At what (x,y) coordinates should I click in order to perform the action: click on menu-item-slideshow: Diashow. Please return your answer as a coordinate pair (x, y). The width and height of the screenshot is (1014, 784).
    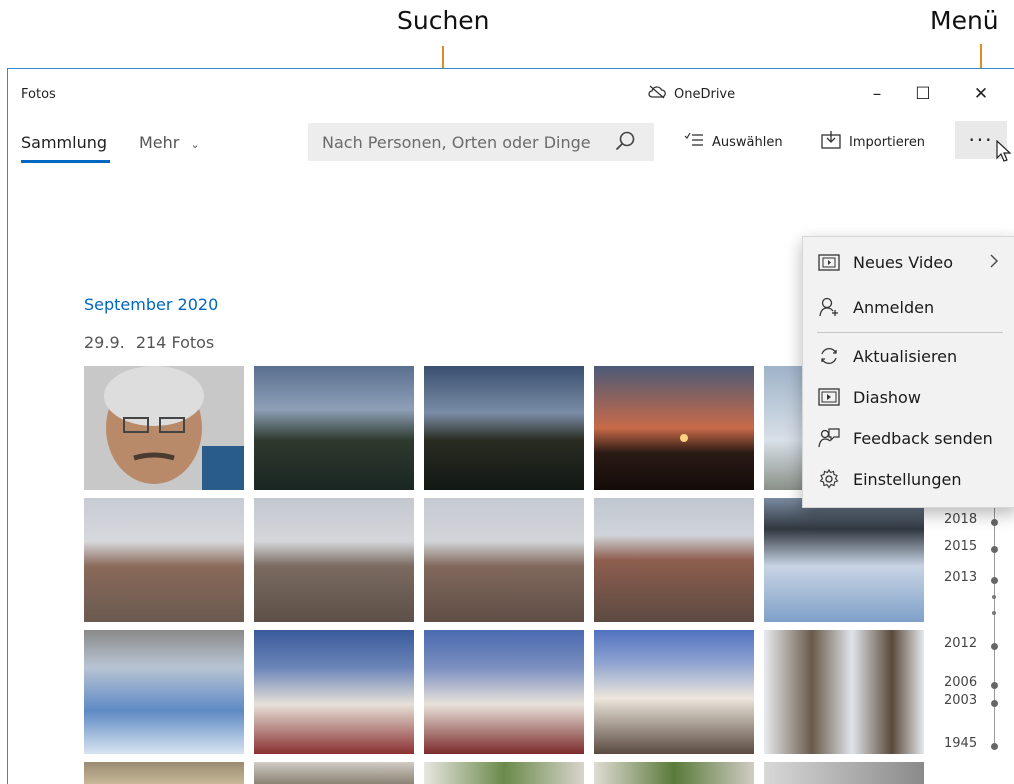
    Looking at the image, I should click on (908, 397).